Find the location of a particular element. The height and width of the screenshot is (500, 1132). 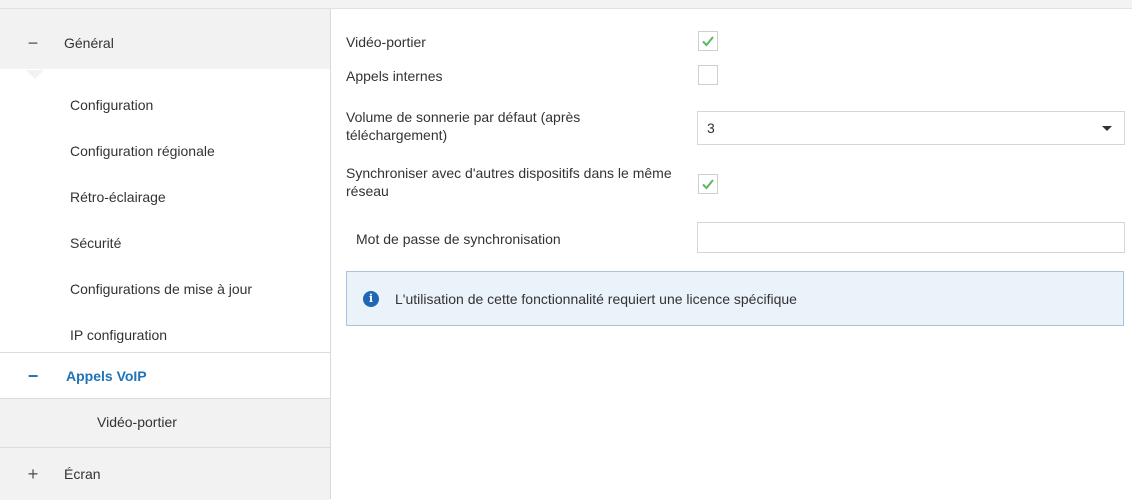

sidebar-item-configuration-regionale: Configuration régionale is located at coordinates (165, 151).